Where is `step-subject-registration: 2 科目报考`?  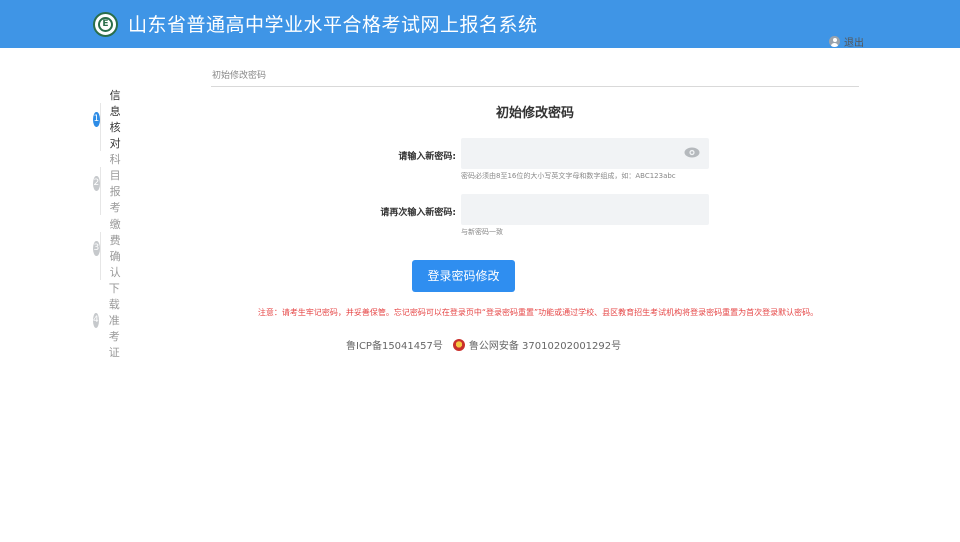
step-subject-registration: 2 科目报考 is located at coordinates (111, 183).